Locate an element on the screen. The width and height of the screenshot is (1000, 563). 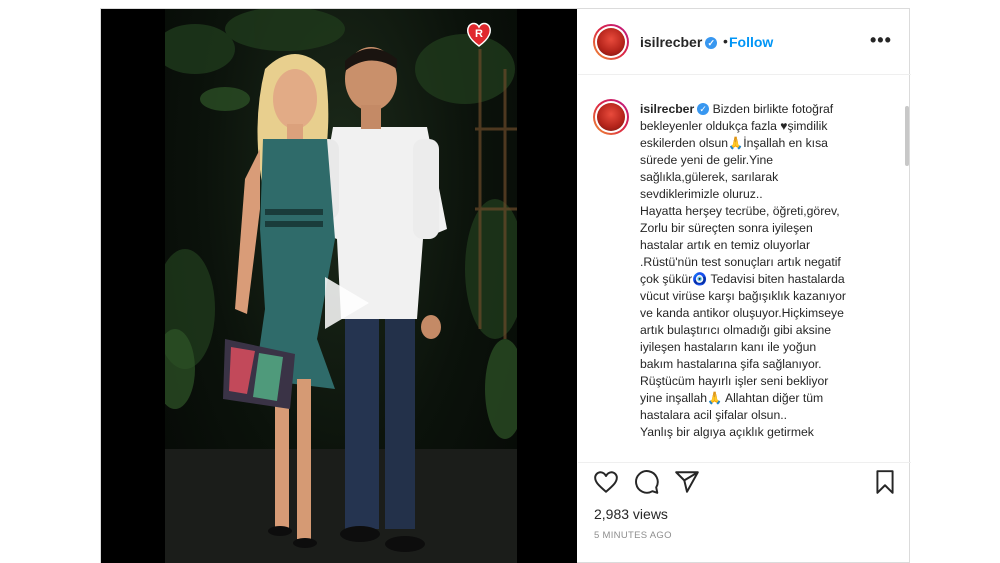
caption-line: sevdiklerimizle oluruz.. is located at coordinates (701, 194).